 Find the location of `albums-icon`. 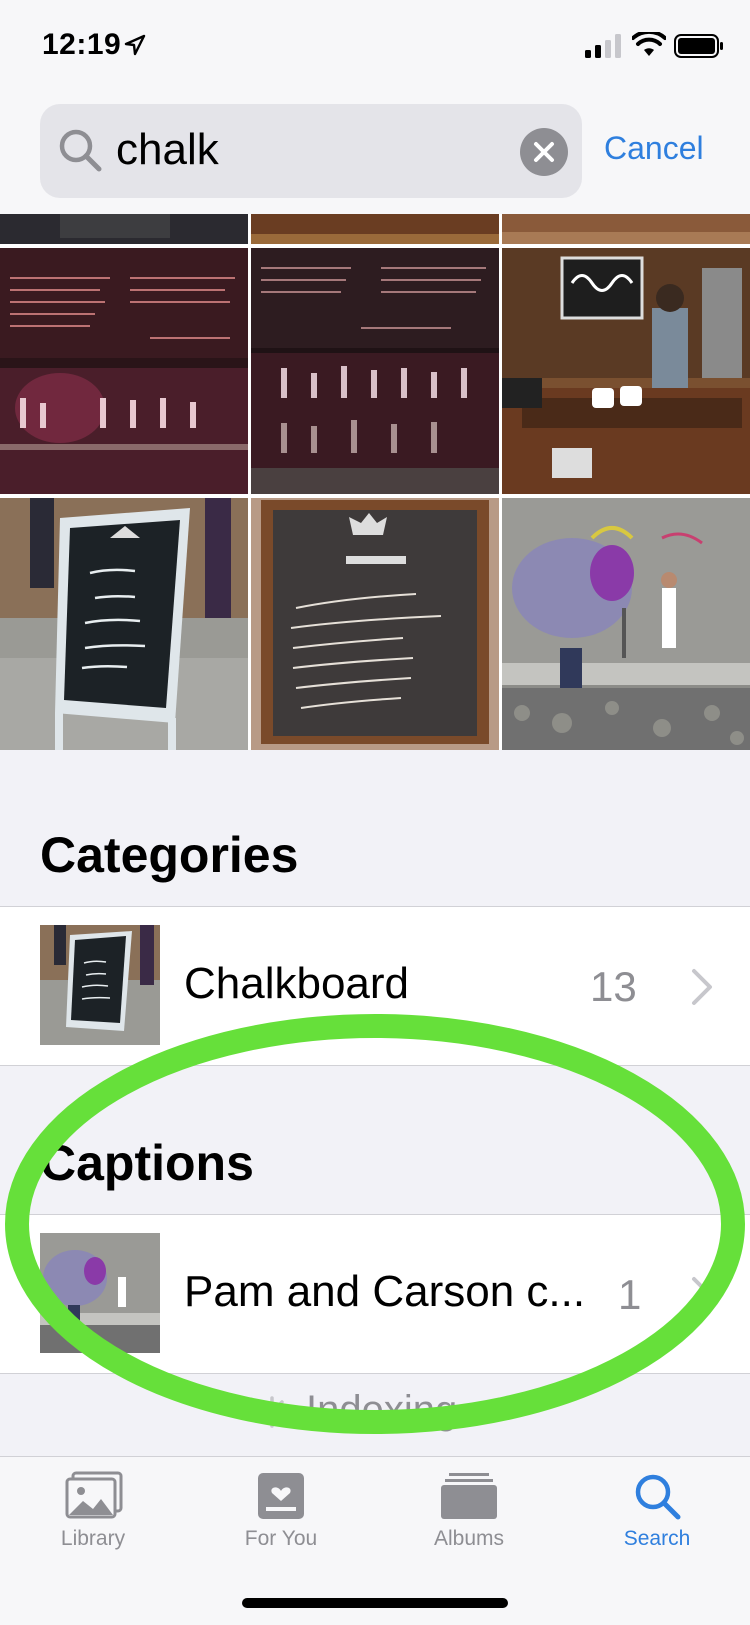

albums-icon is located at coordinates (469, 1496).